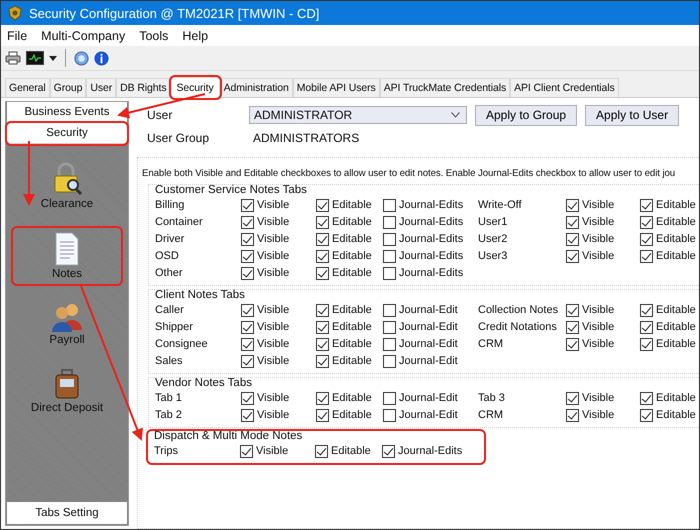  Describe the element at coordinates (195, 35) in the screenshot. I see `menu-item: Help` at that location.